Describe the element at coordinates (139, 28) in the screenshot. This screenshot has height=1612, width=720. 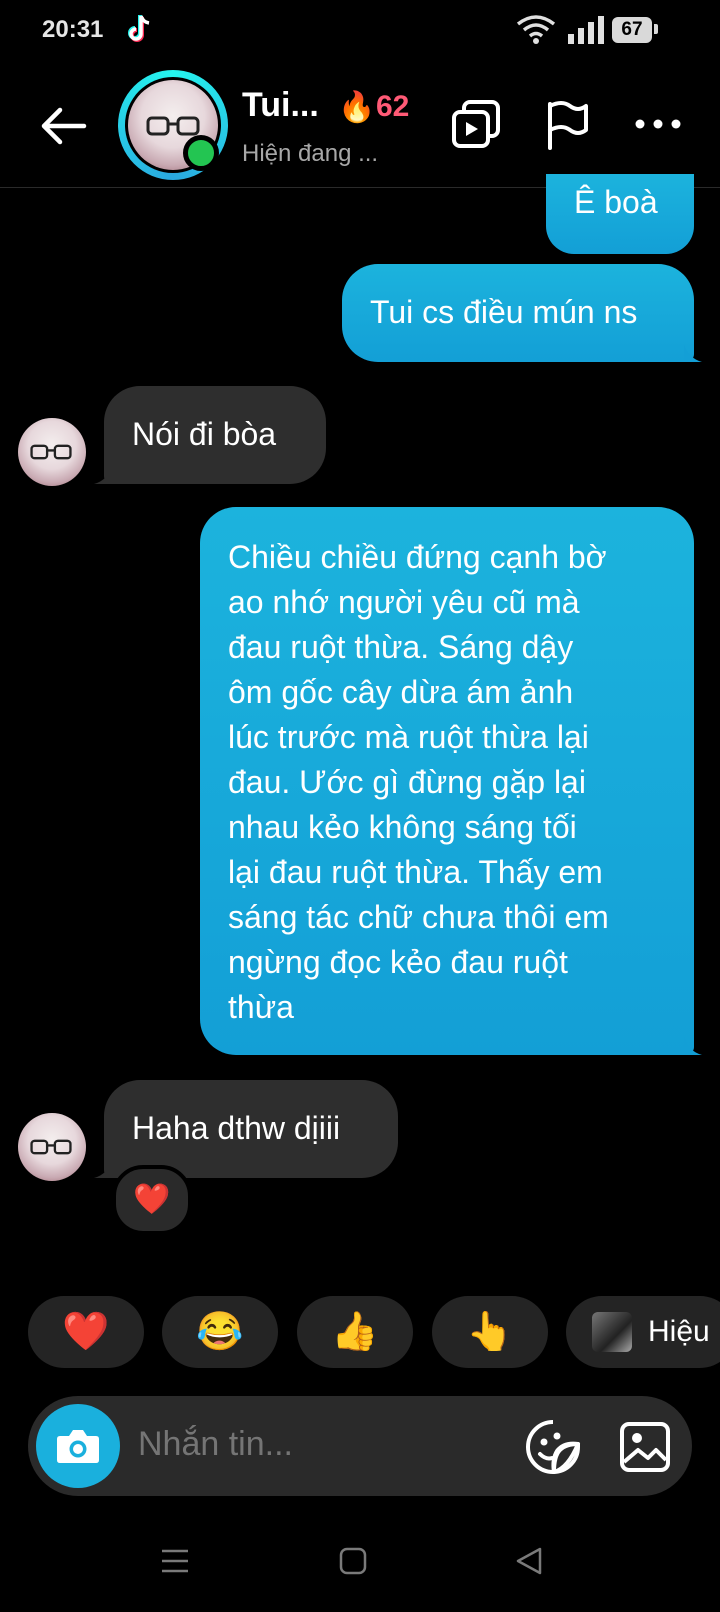
I see `tiktok-icon` at that location.